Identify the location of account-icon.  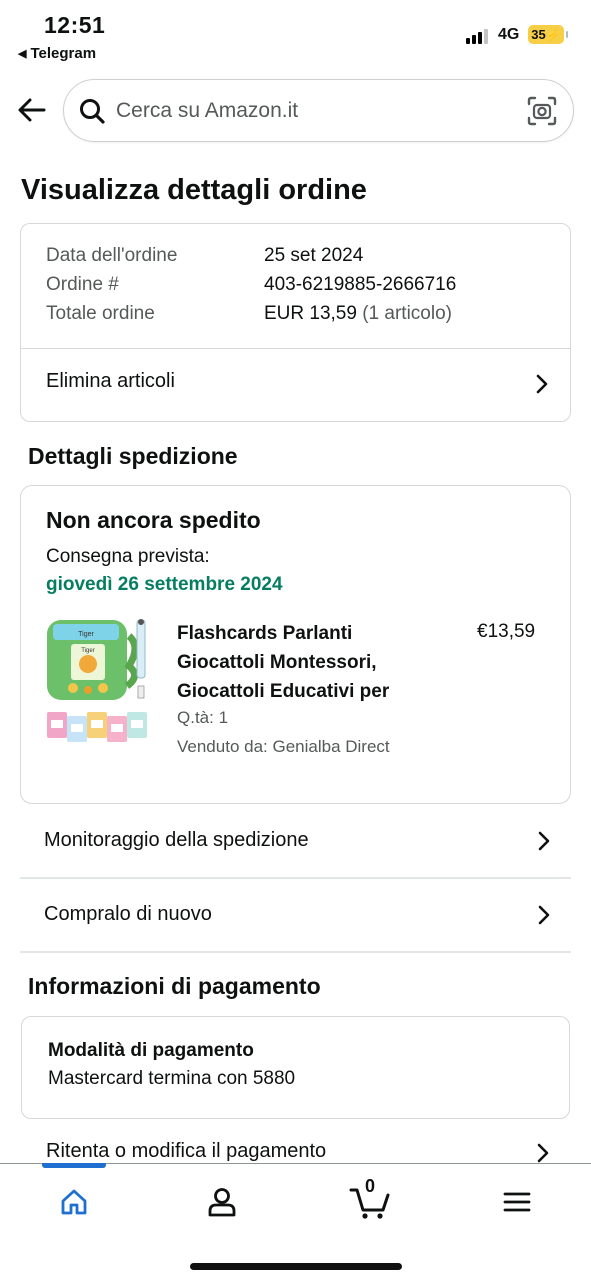
(222, 1202).